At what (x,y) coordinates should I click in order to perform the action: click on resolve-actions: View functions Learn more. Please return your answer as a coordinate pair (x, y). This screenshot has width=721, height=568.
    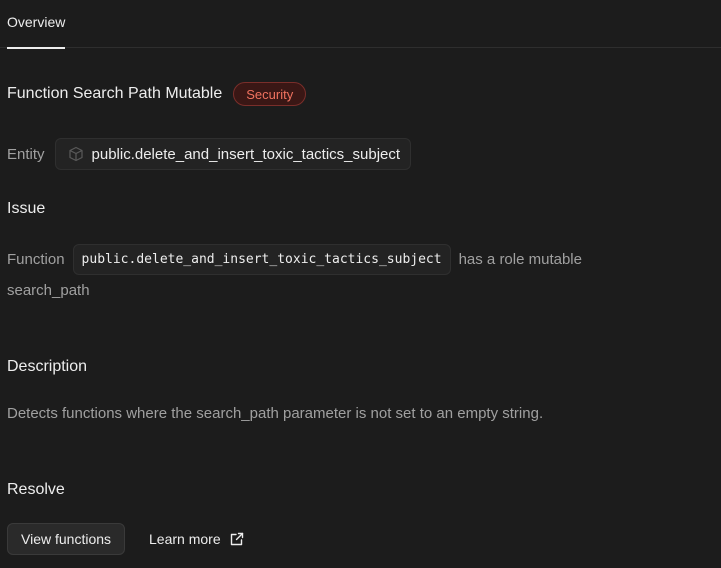
    Looking at the image, I should click on (126, 539).